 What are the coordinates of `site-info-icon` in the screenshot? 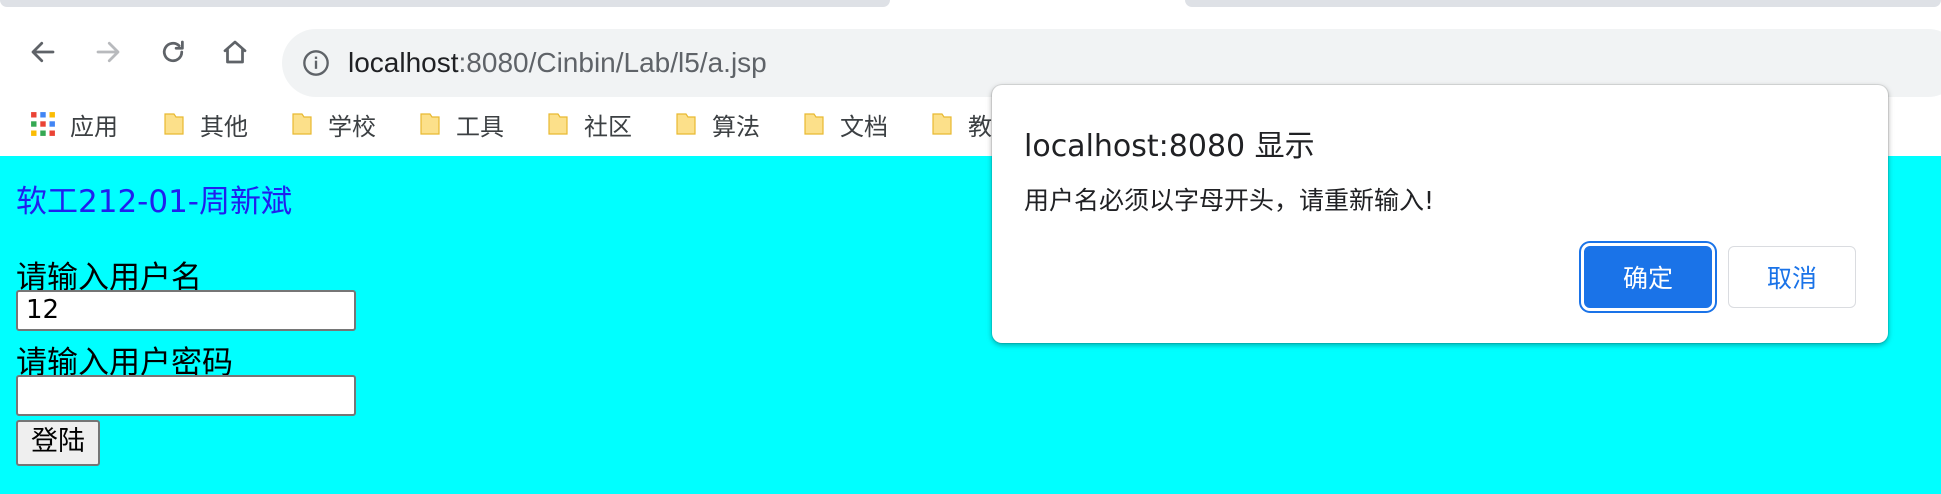 It's located at (316, 63).